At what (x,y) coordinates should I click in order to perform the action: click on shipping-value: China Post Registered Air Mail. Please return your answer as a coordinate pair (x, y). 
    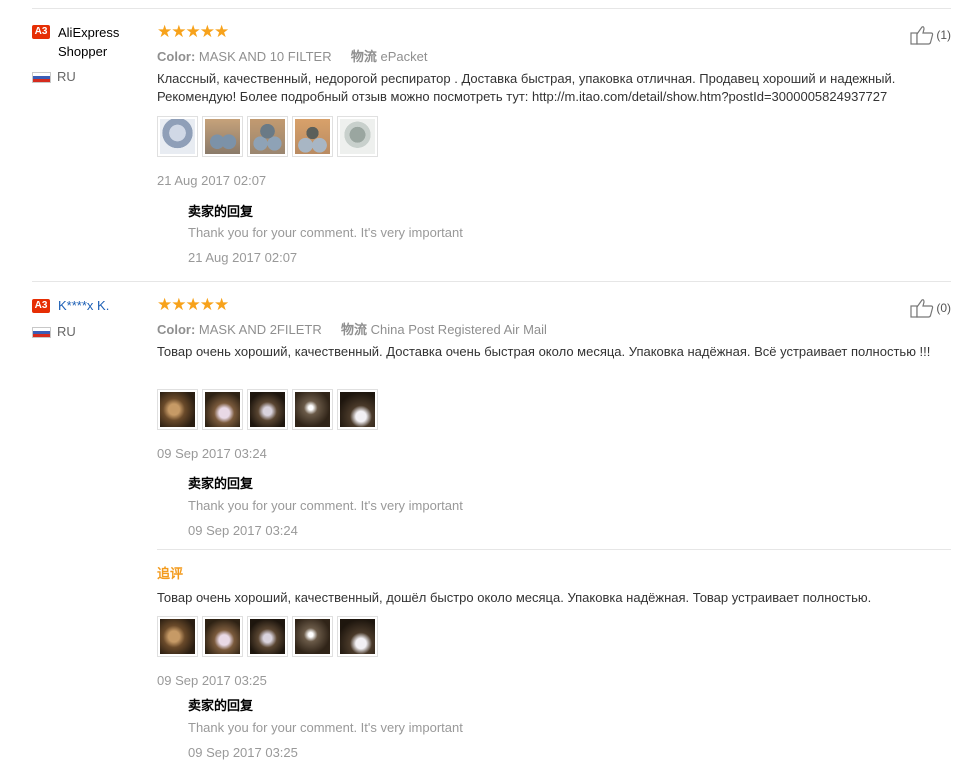
    Looking at the image, I should click on (458, 329).